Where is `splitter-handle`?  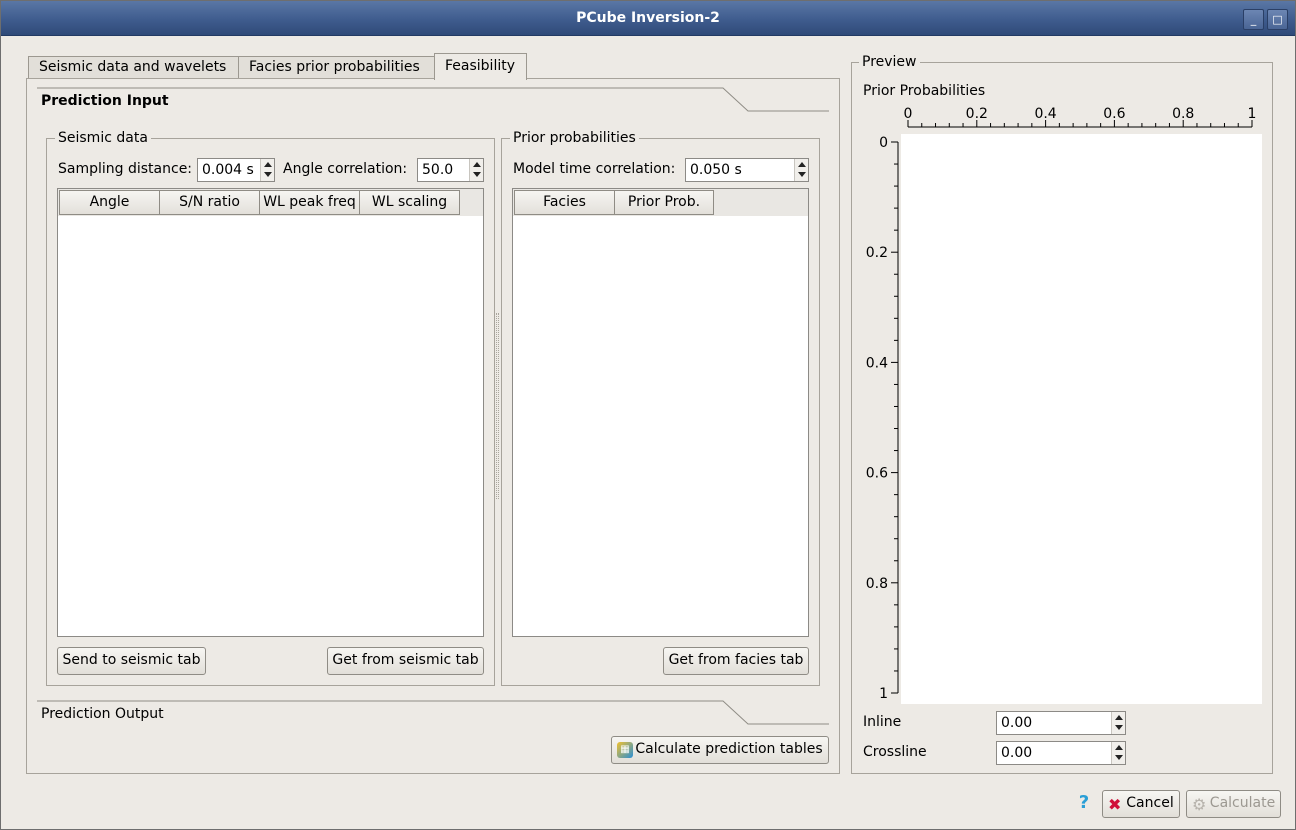
splitter-handle is located at coordinates (497, 406).